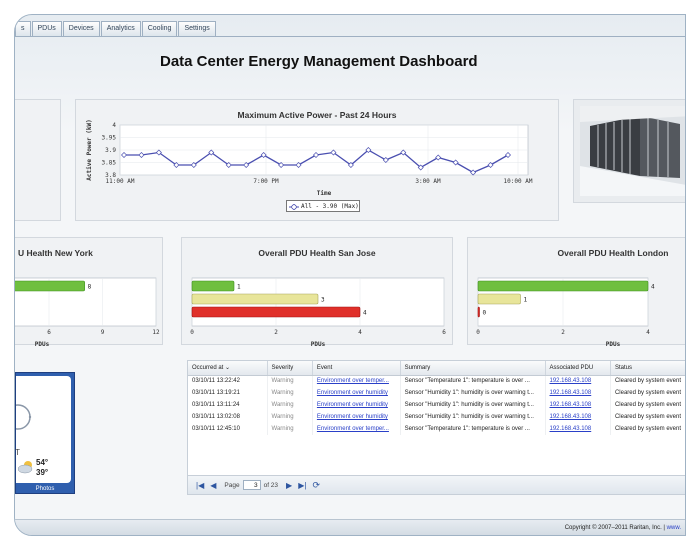 This screenshot has height=536, width=686. Describe the element at coordinates (109, 163) in the screenshot. I see `y-tick-label: 3.85` at that location.